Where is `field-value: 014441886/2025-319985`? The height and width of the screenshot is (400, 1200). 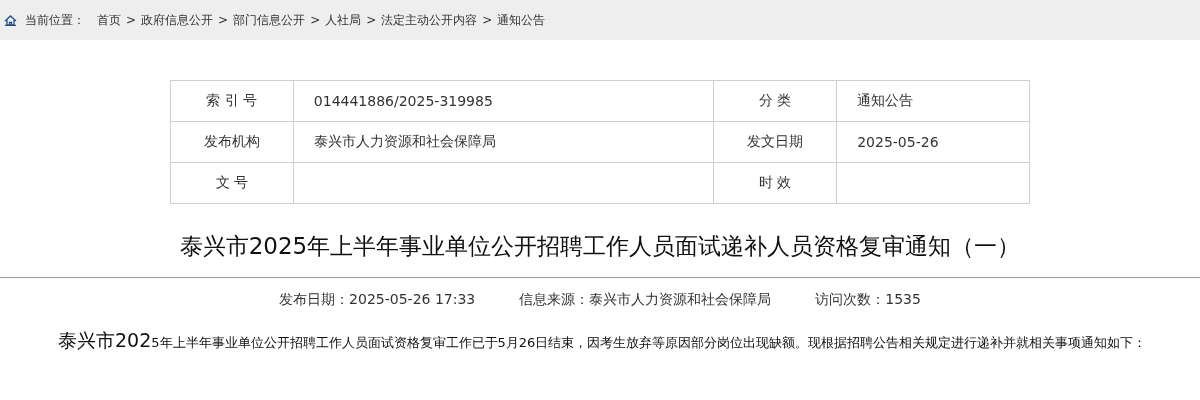 field-value: 014441886/2025-319985 is located at coordinates (403, 101).